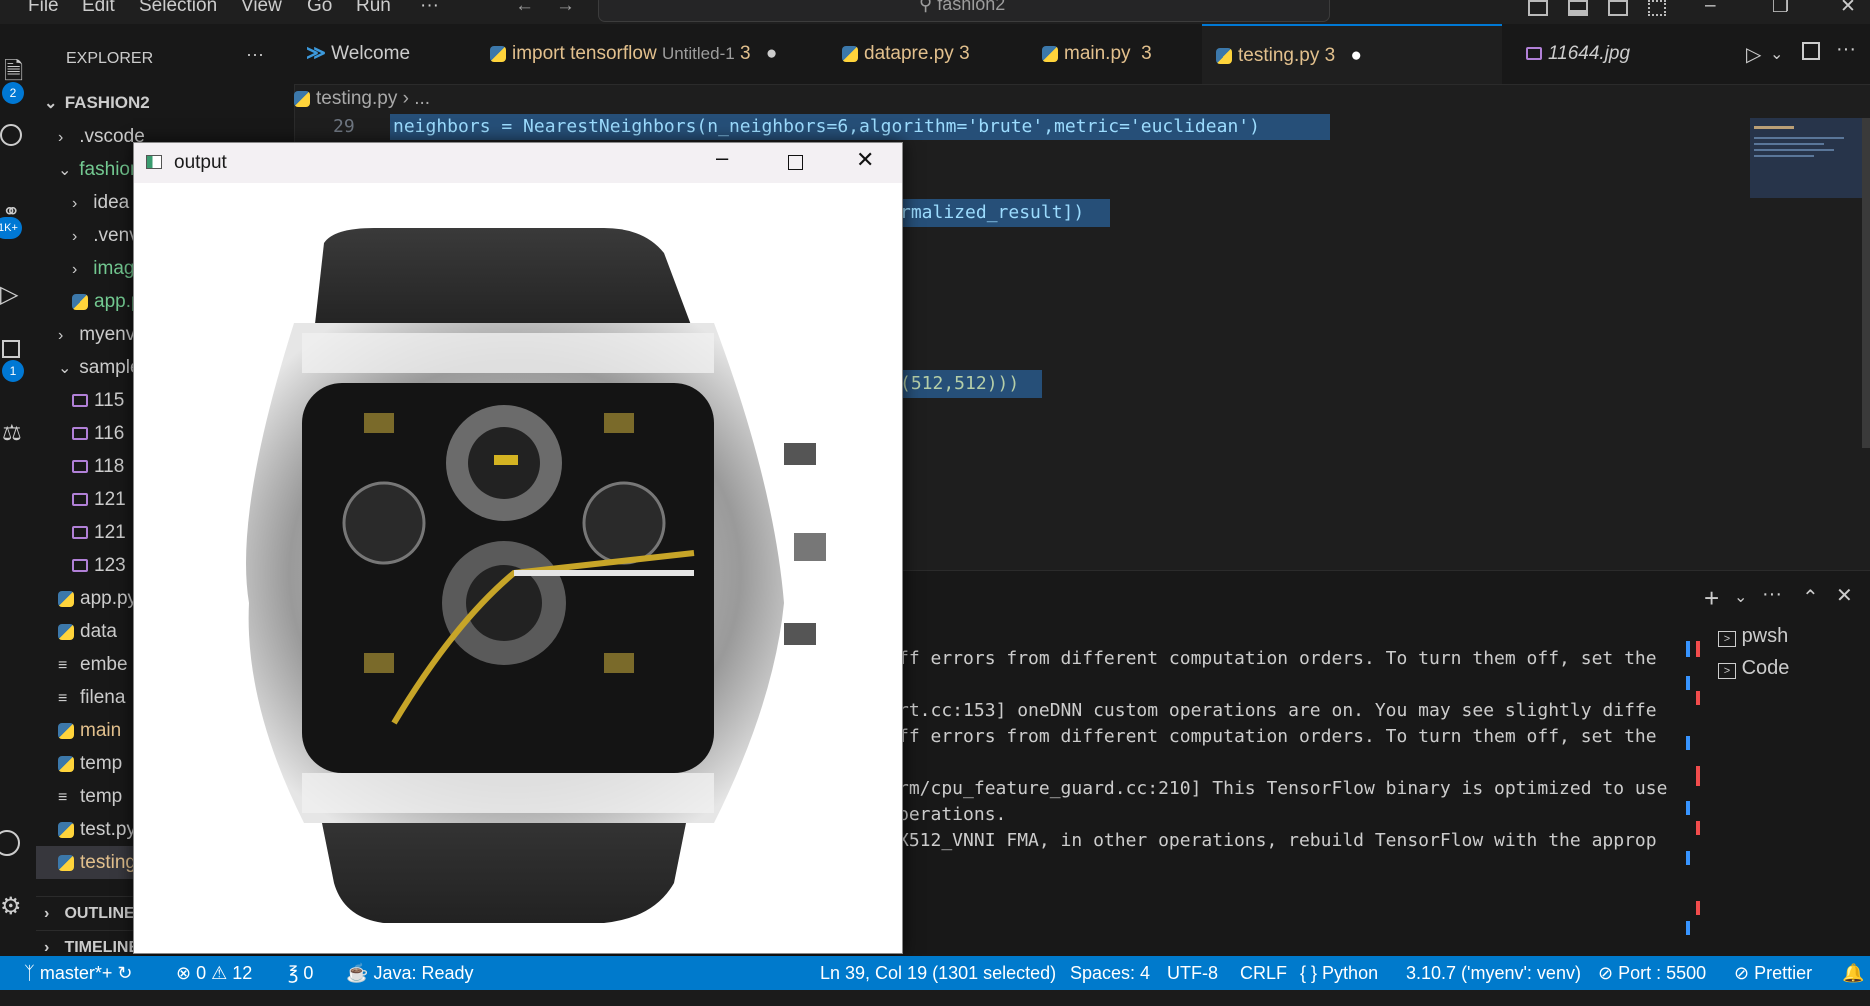 This screenshot has width=1870, height=1006. I want to click on warning-icon: ⚠, so click(219, 973).